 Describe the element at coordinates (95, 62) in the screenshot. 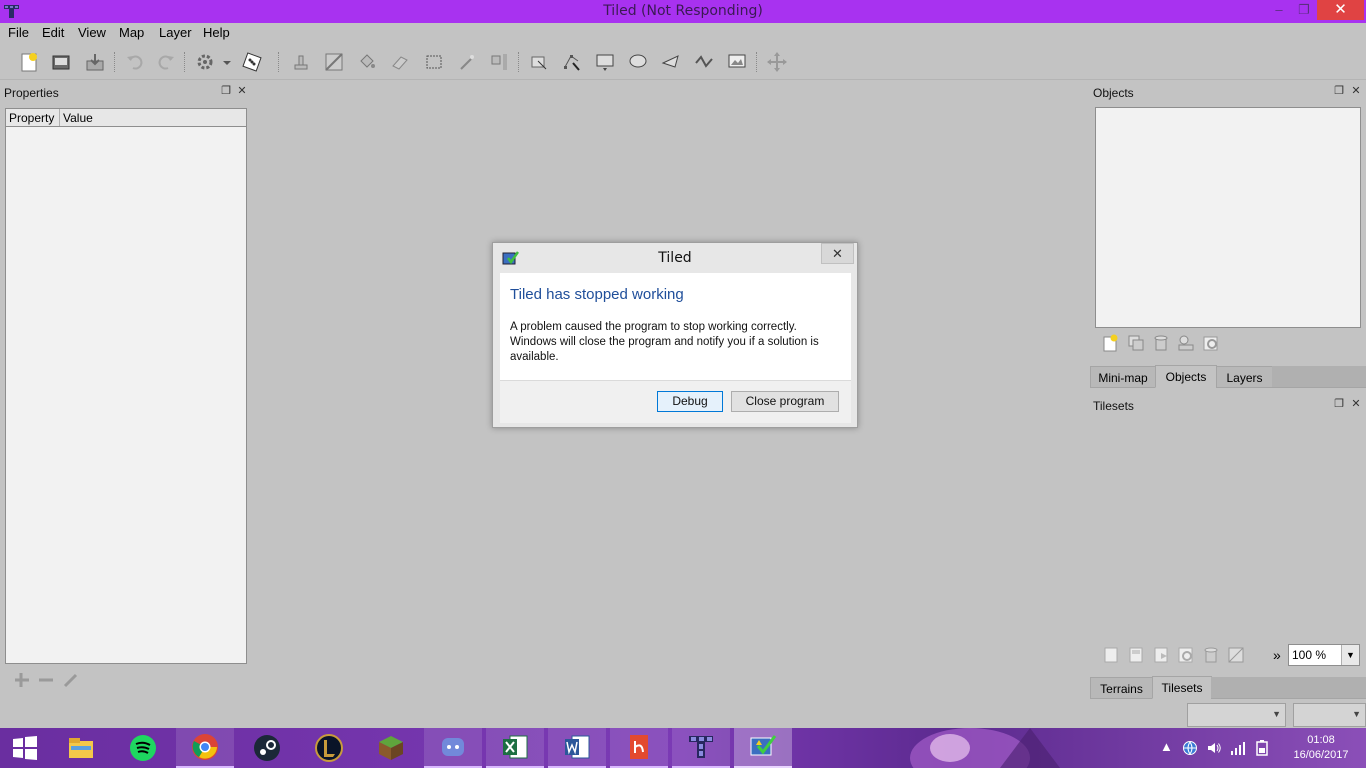

I see `save-icon` at that location.